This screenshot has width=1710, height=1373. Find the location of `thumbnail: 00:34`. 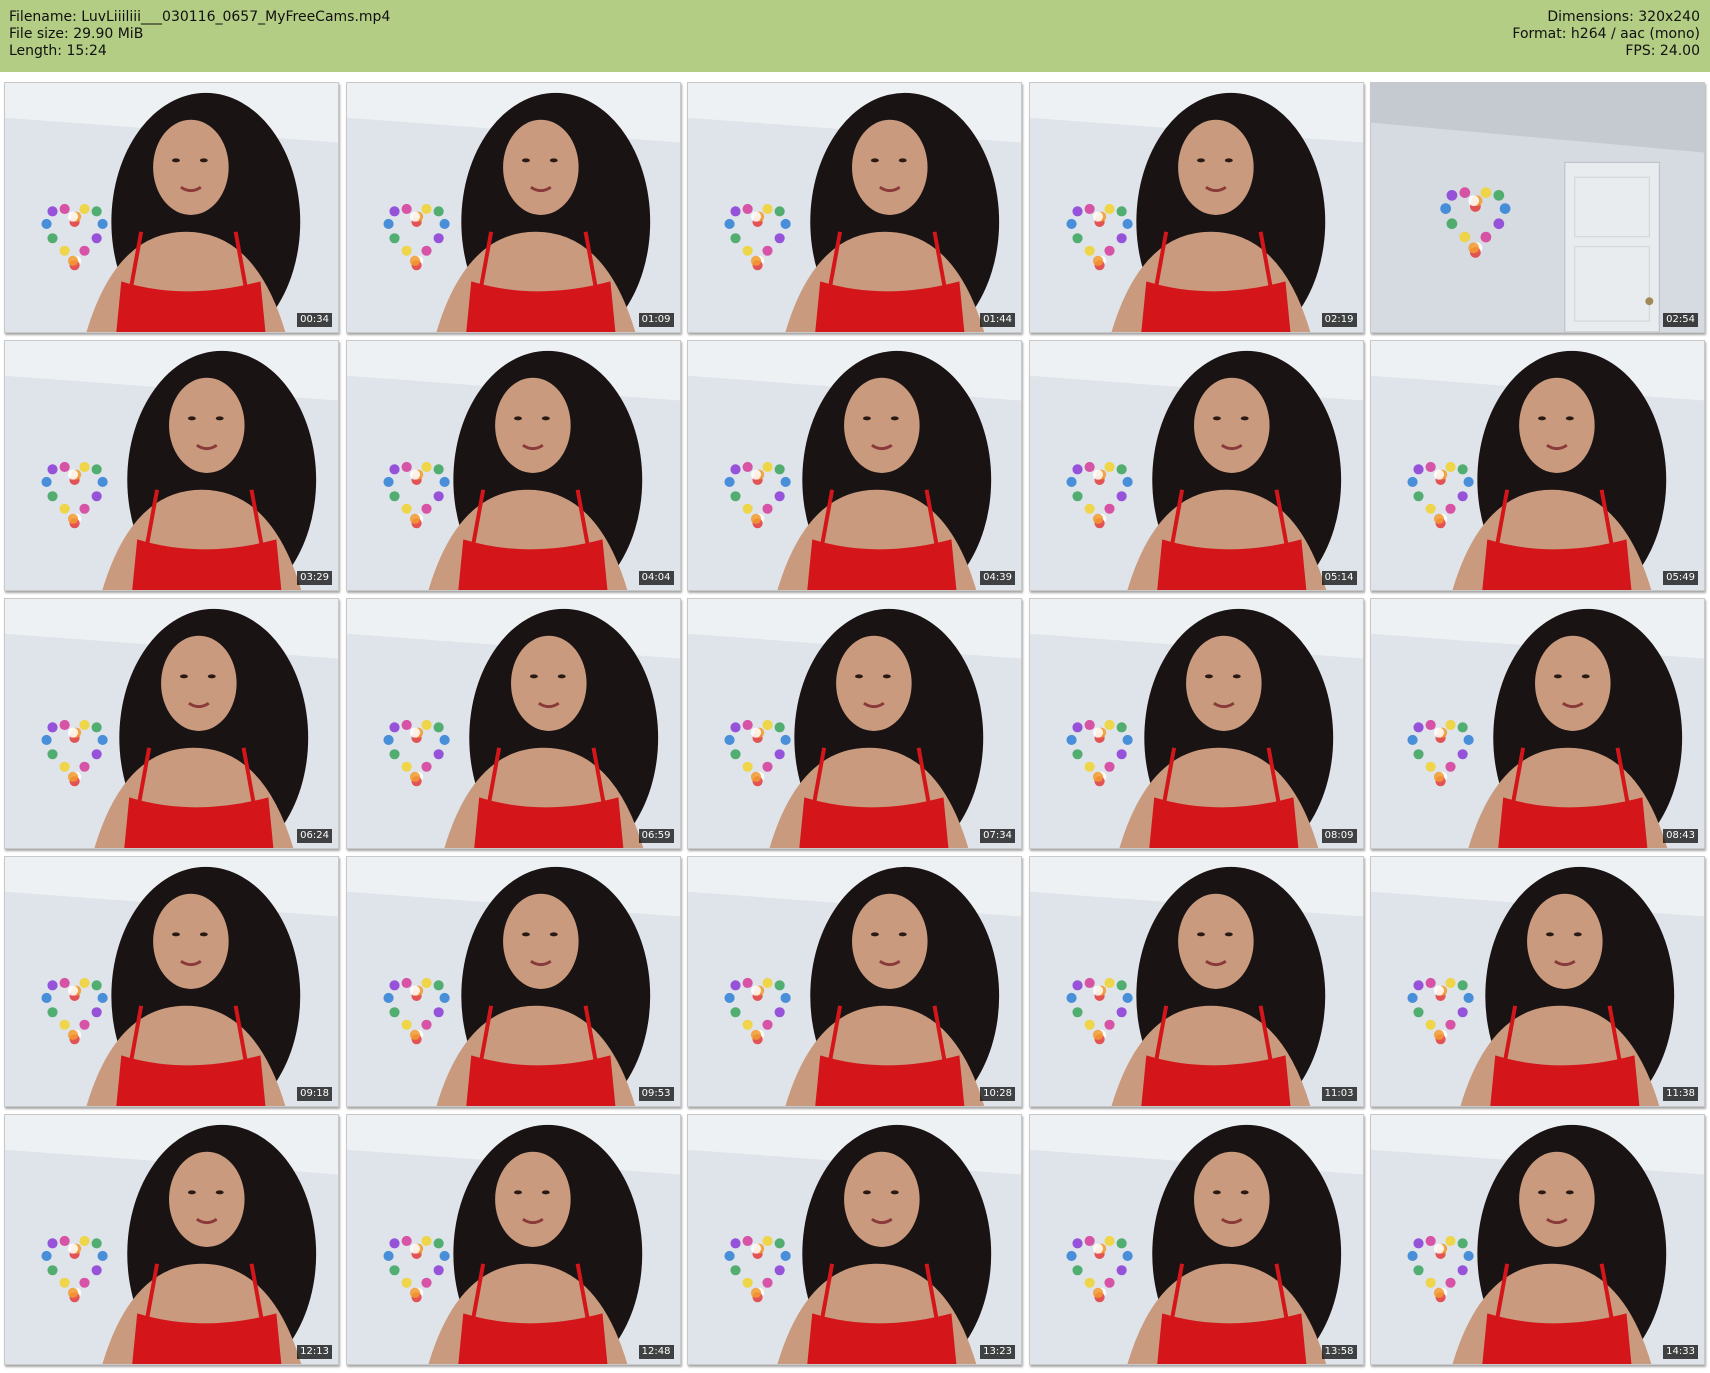

thumbnail: 00:34 is located at coordinates (171, 207).